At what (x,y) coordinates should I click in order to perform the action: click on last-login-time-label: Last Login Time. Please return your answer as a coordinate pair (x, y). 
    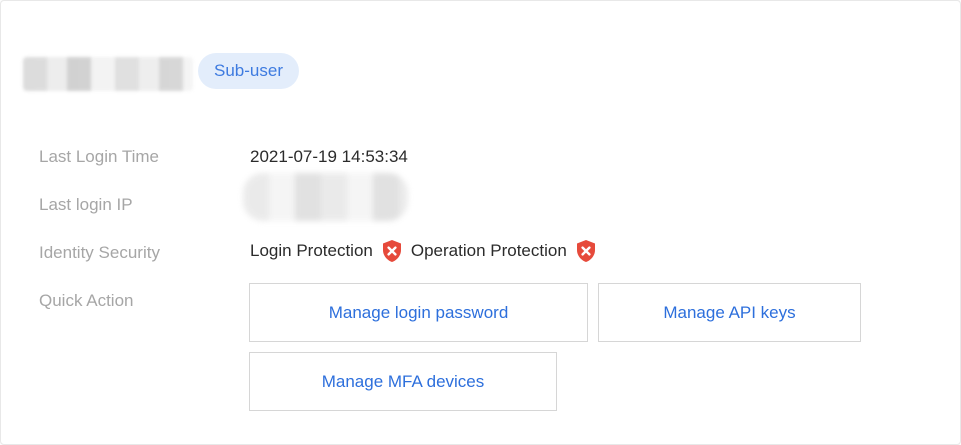
    Looking at the image, I should click on (99, 156).